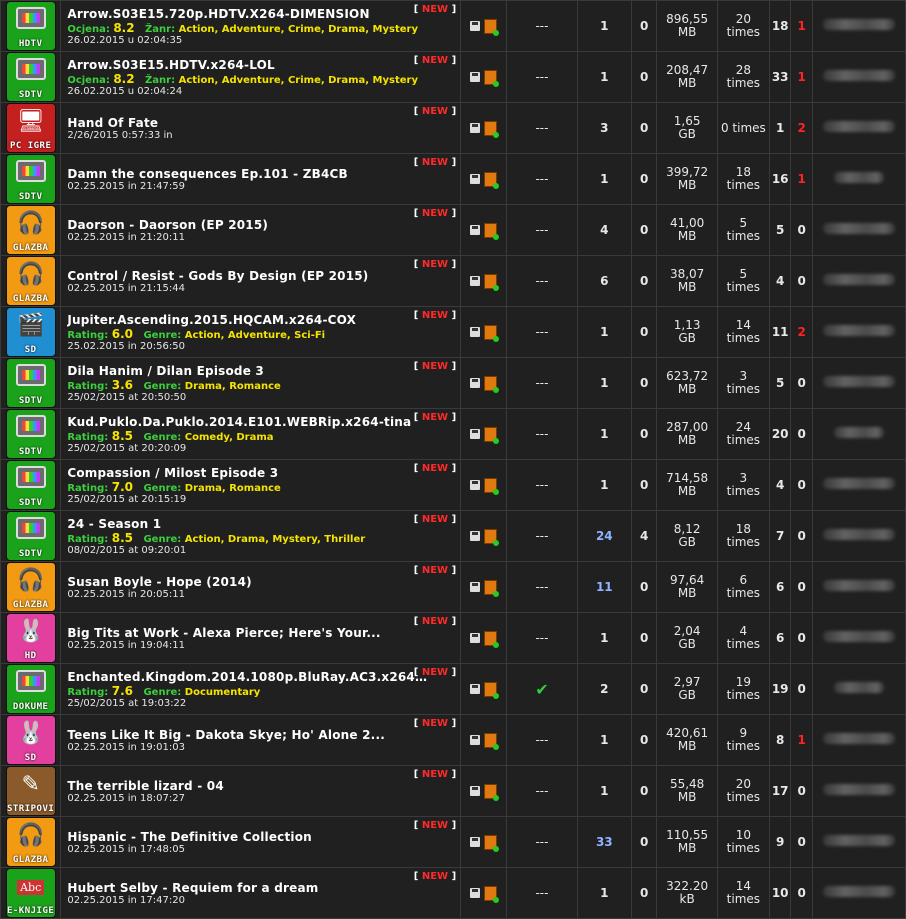  I want to click on category-link: 🖥 PC IGRE, so click(30, 128).